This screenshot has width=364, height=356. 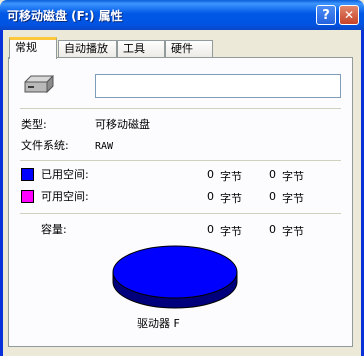 What do you see at coordinates (122, 124) in the screenshot?
I see `type-value: 可移动磁盘` at bounding box center [122, 124].